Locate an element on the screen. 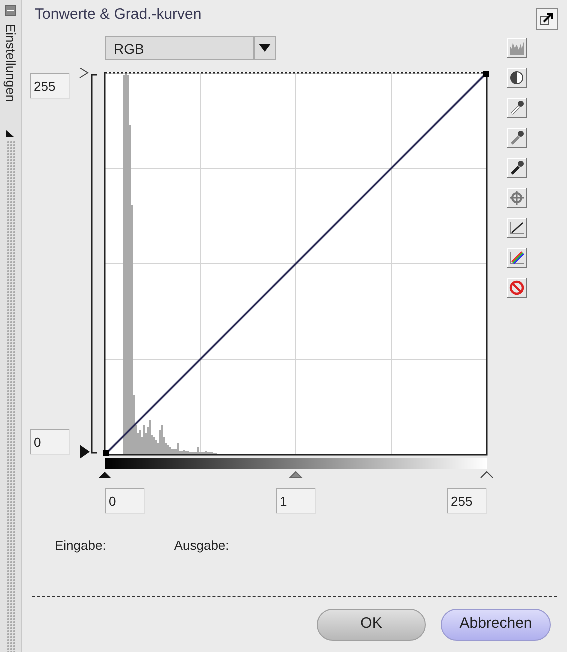  cancel-button: Abbrechen is located at coordinates (496, 624).